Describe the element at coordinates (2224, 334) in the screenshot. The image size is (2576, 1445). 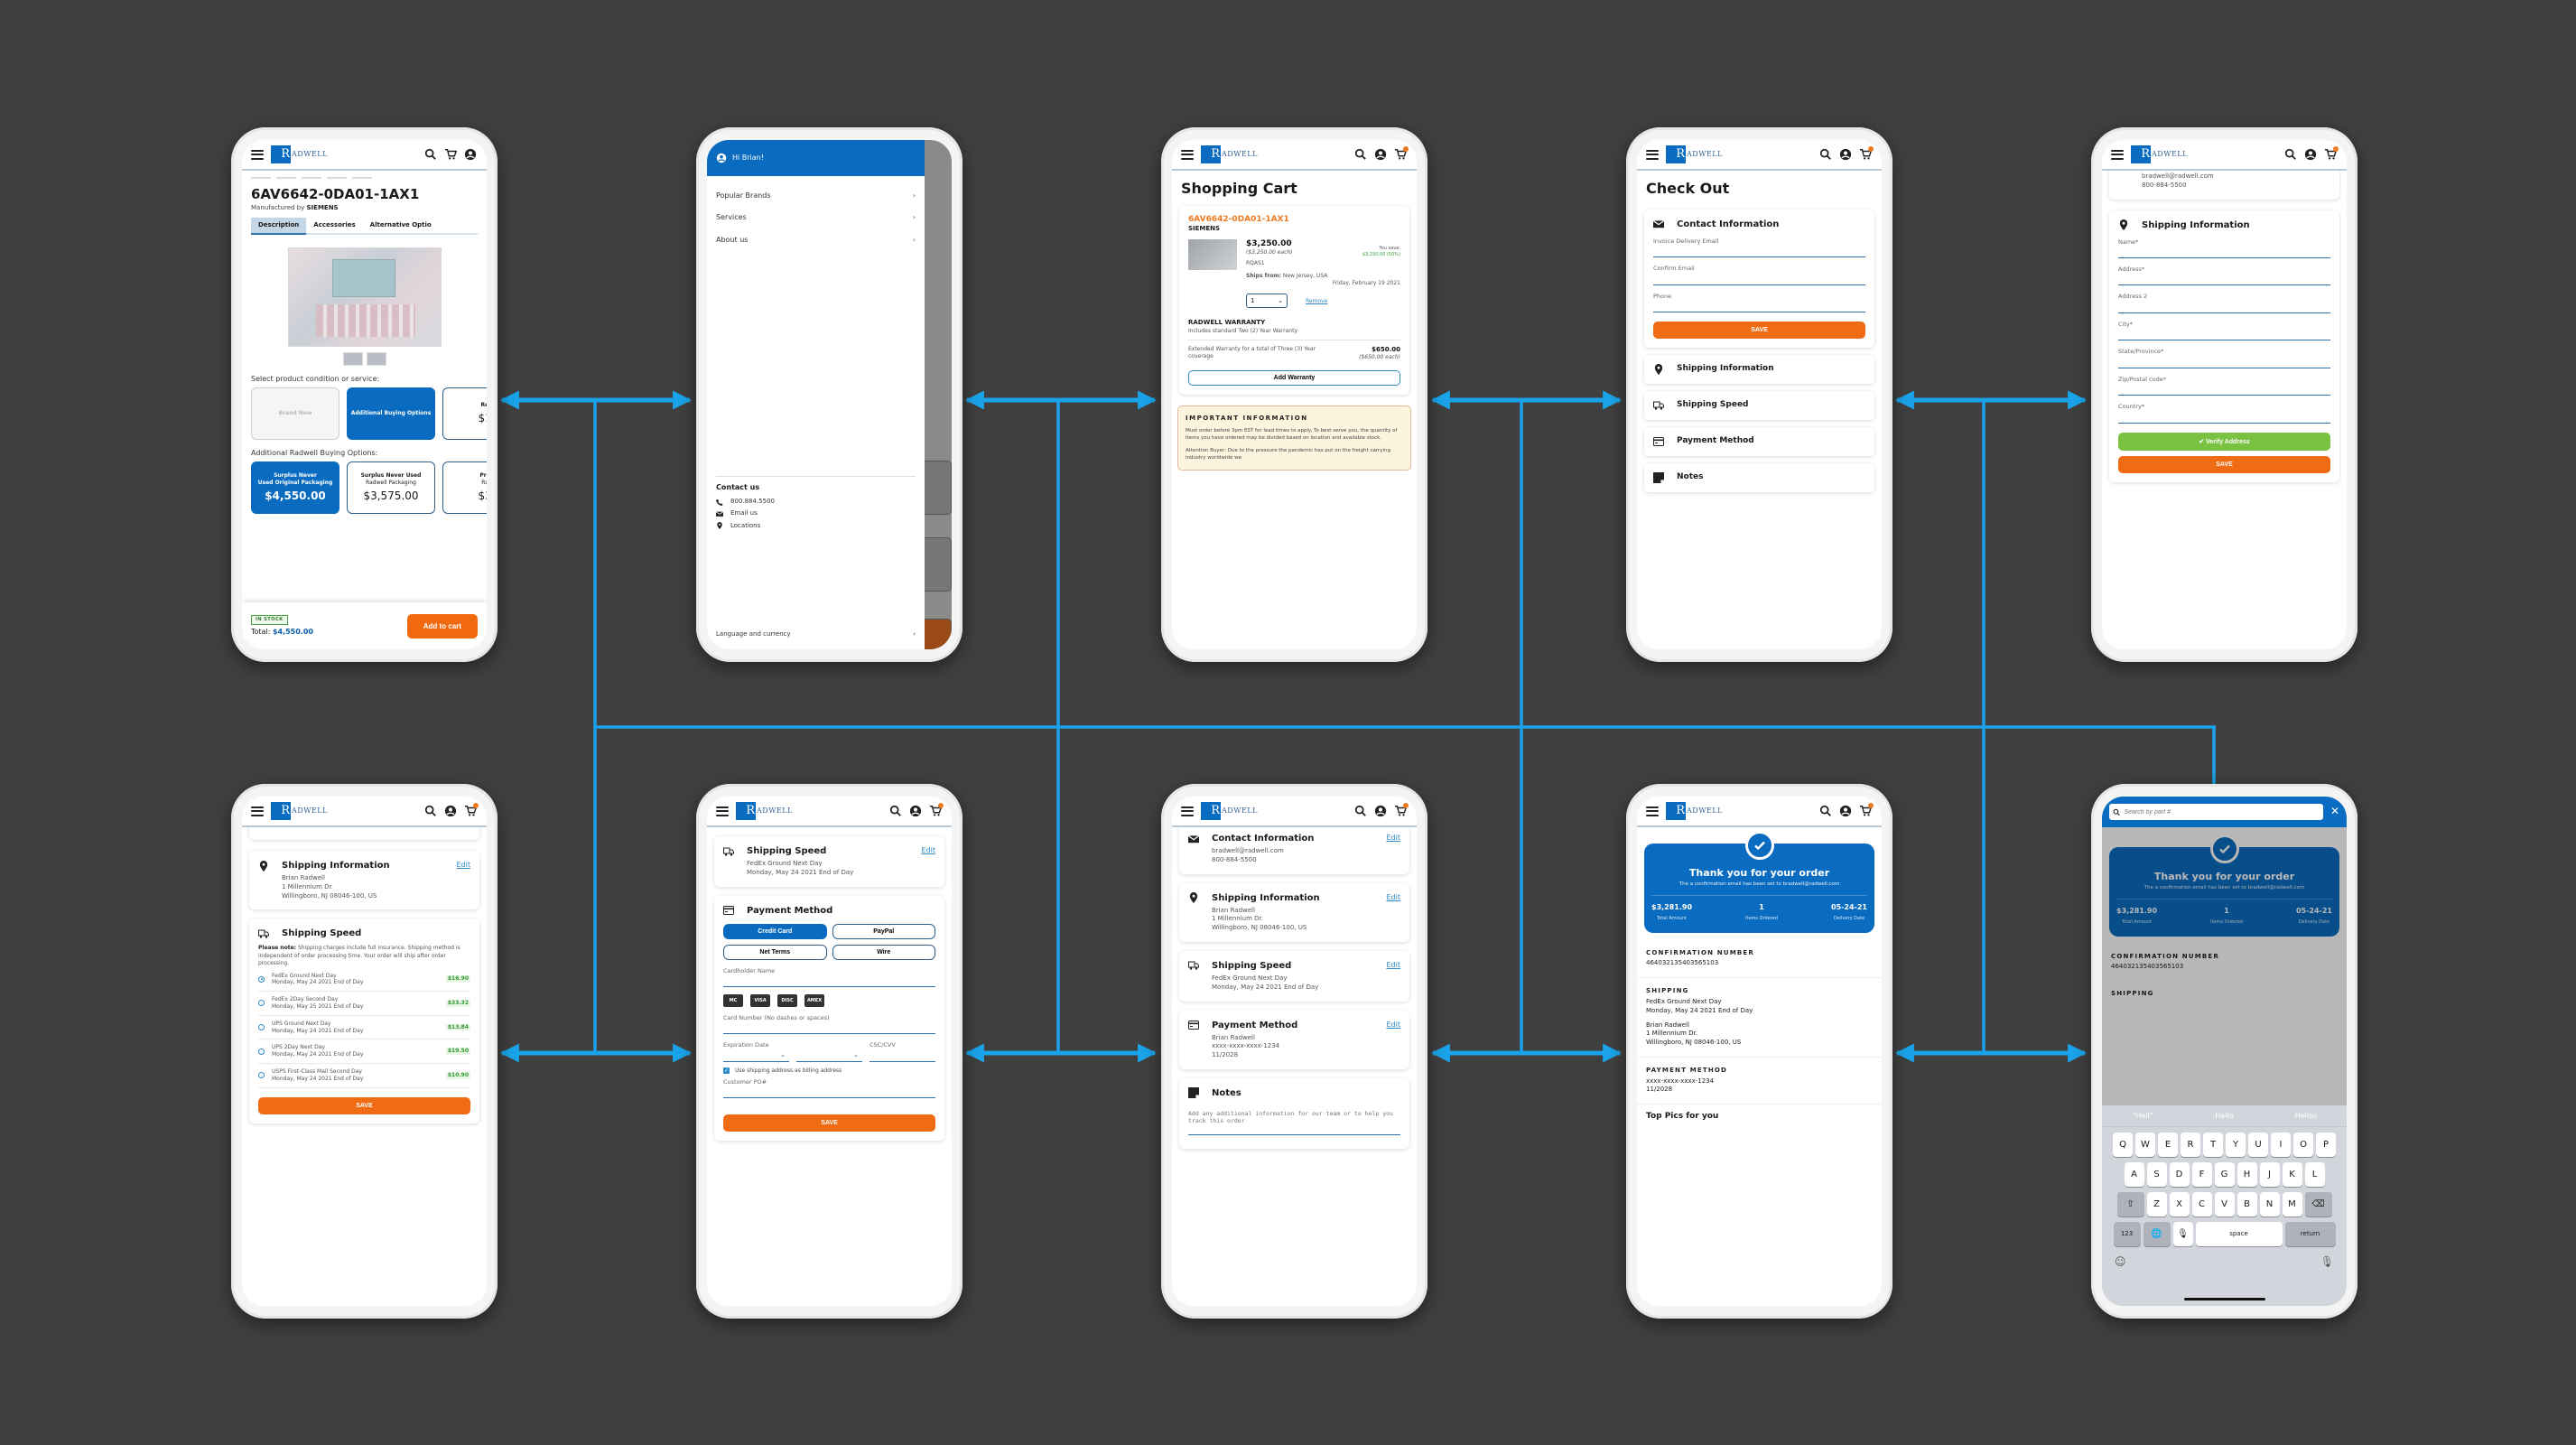
I see `city-input` at that location.